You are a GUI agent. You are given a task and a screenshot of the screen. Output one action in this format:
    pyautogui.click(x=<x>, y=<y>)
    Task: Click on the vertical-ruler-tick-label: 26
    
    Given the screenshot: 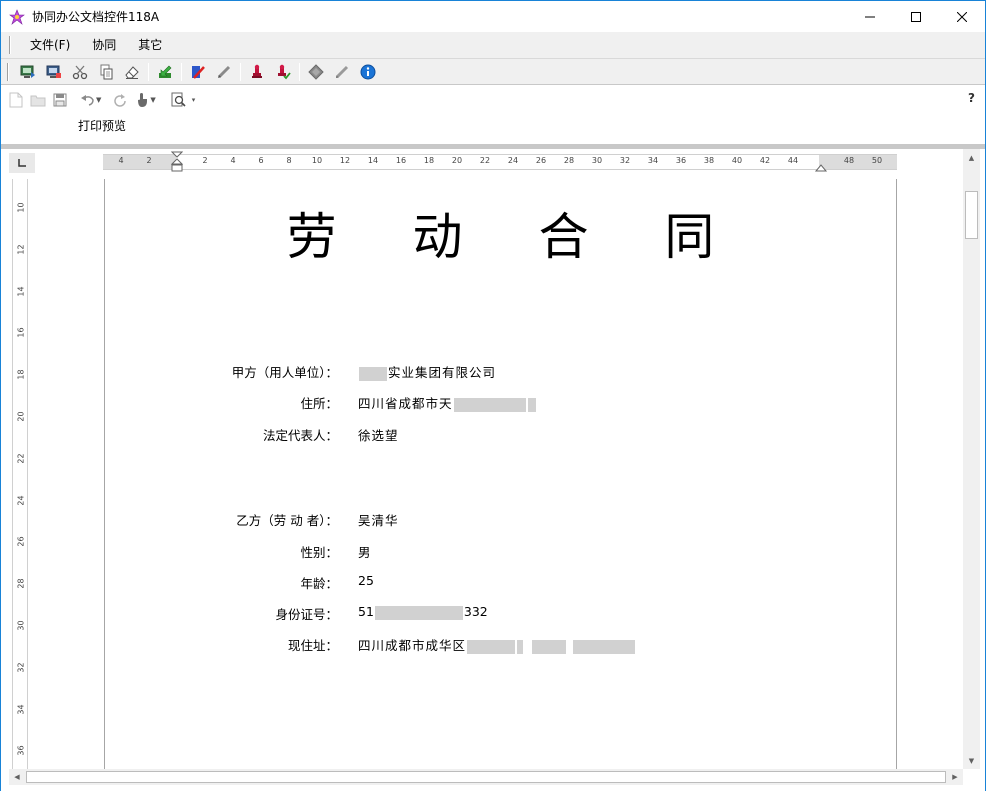 What is the action you would take?
    pyautogui.click(x=21, y=541)
    